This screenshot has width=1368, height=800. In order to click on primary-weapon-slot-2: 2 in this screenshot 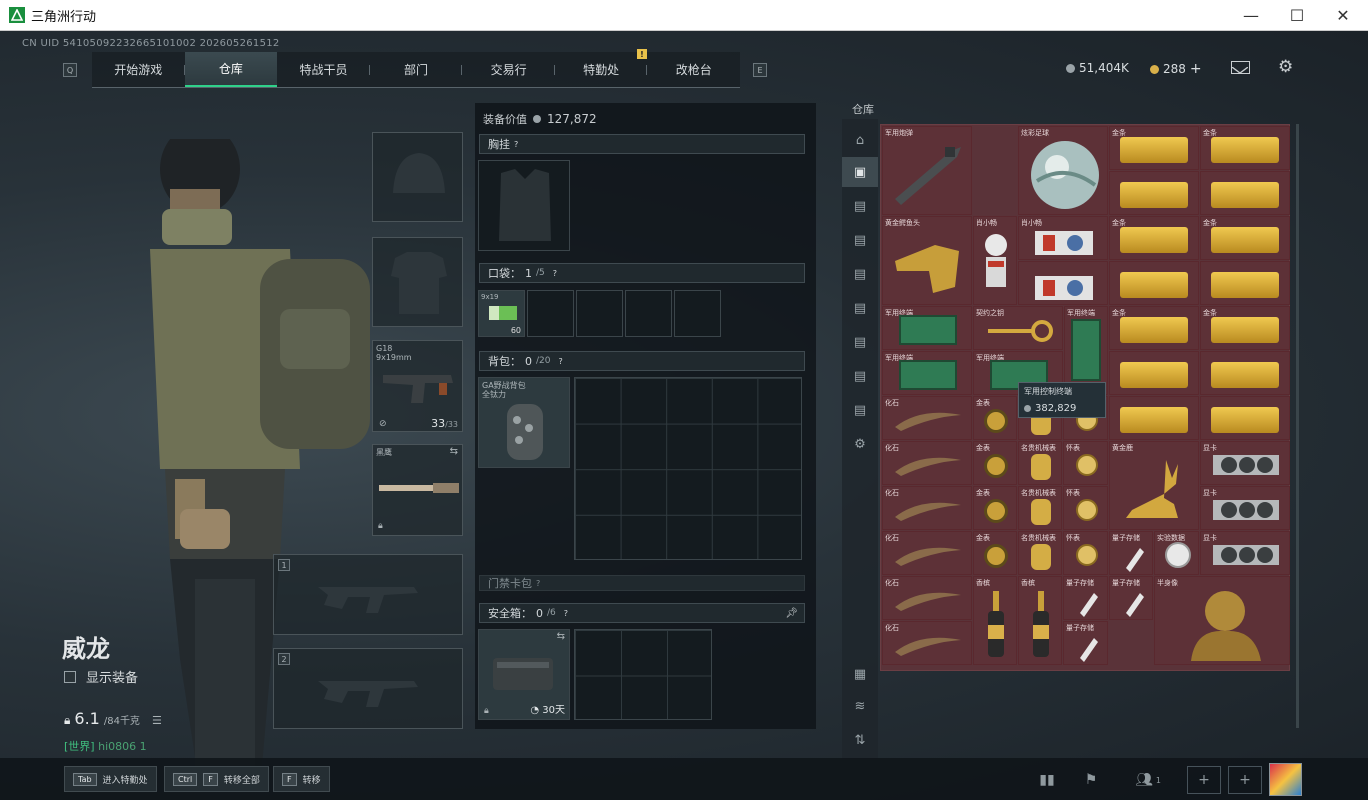, I will do `click(368, 688)`.